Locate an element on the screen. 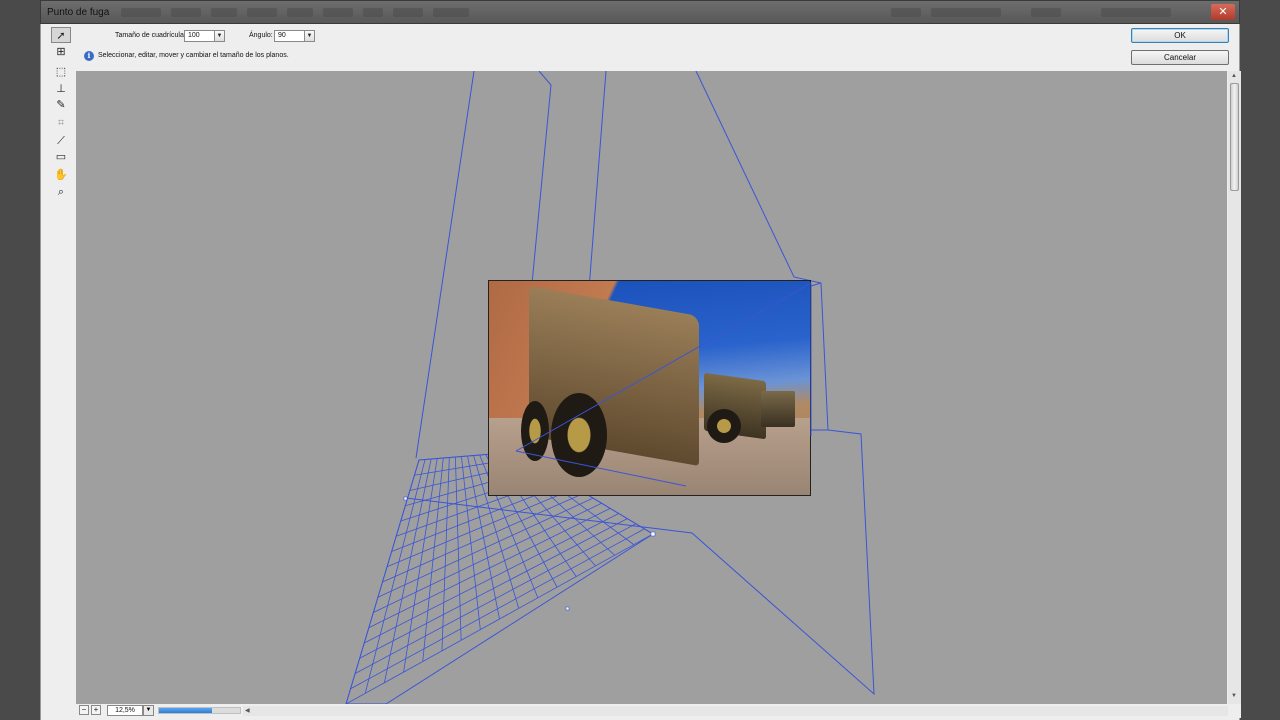 Image resolution: width=1280 pixels, height=720 pixels. stamp-tool: ⊥ is located at coordinates (61, 89).